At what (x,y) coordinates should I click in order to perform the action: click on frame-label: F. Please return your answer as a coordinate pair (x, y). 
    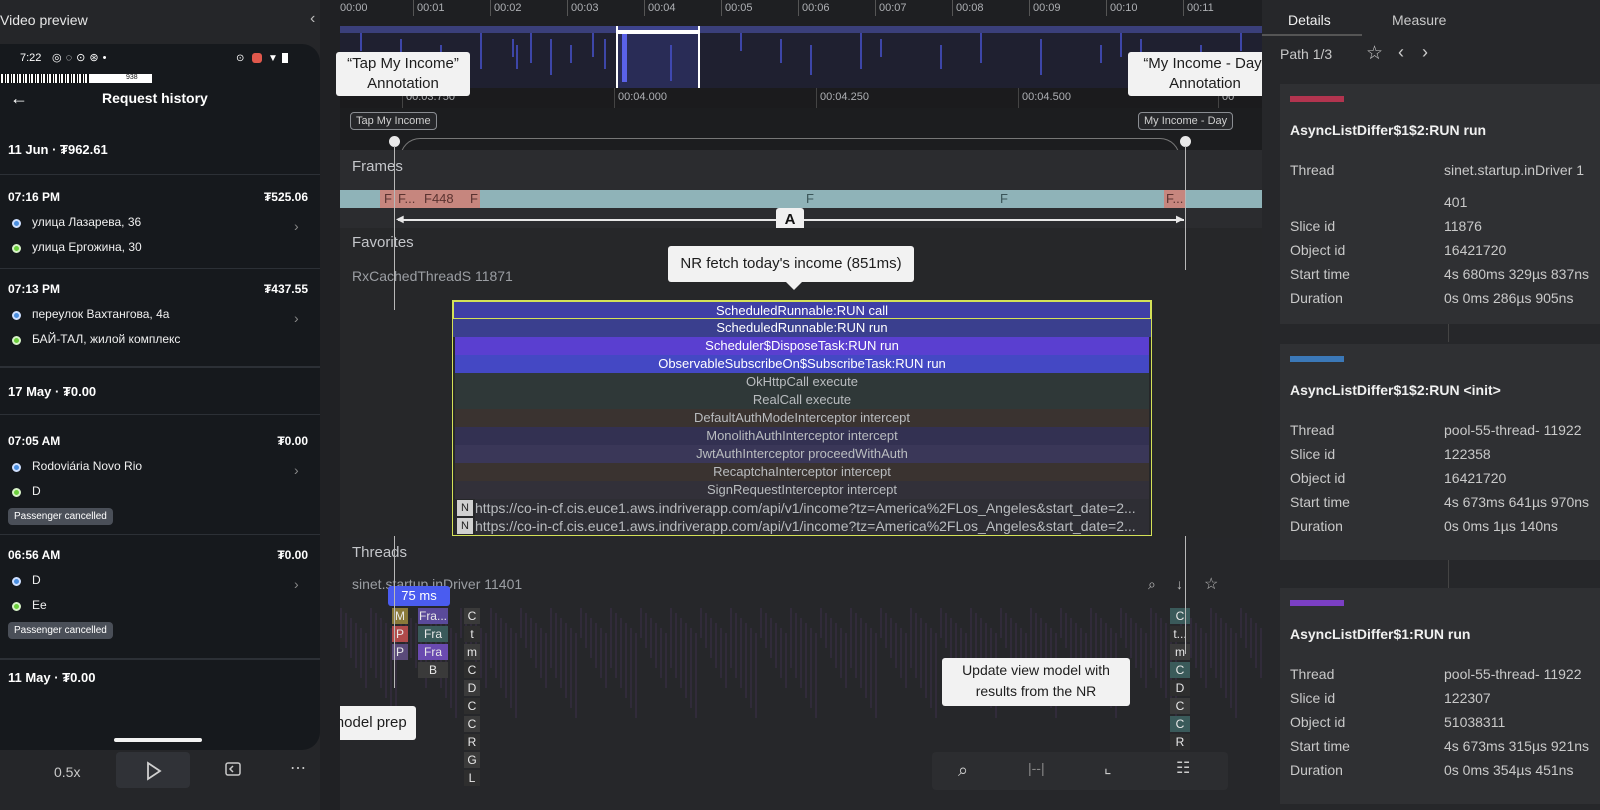
    Looking at the image, I should click on (474, 198).